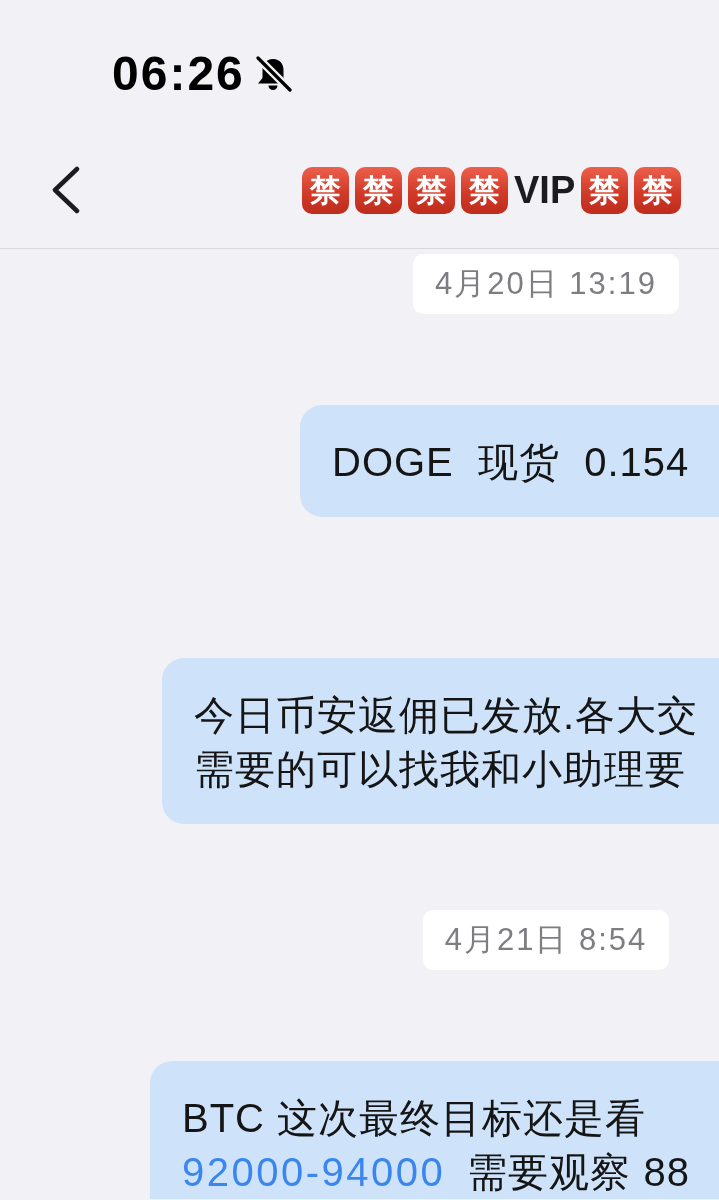 This screenshot has height=1200, width=719. Describe the element at coordinates (546, 284) in the screenshot. I see `timestamp: 4月20日 13:19` at that location.